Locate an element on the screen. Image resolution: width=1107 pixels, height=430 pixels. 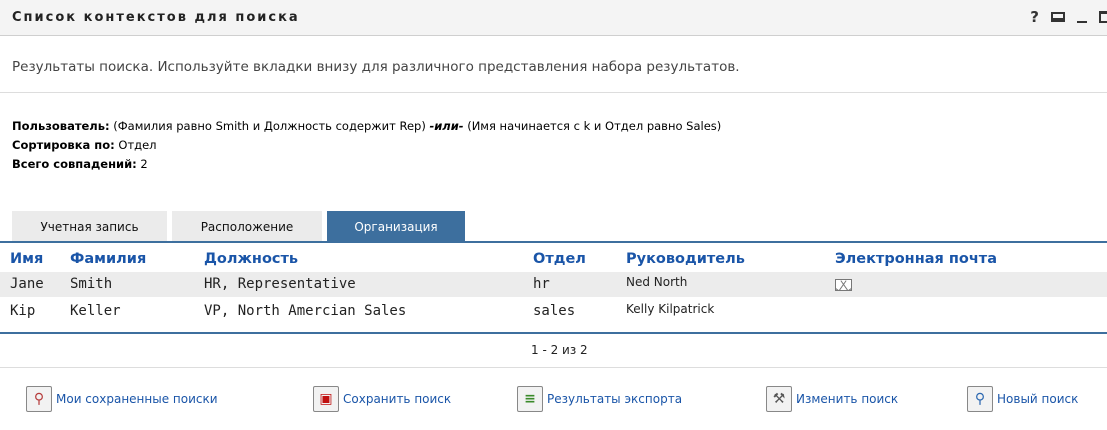
panel-header: Список контекстов для поиска ? is located at coordinates (553, 18).